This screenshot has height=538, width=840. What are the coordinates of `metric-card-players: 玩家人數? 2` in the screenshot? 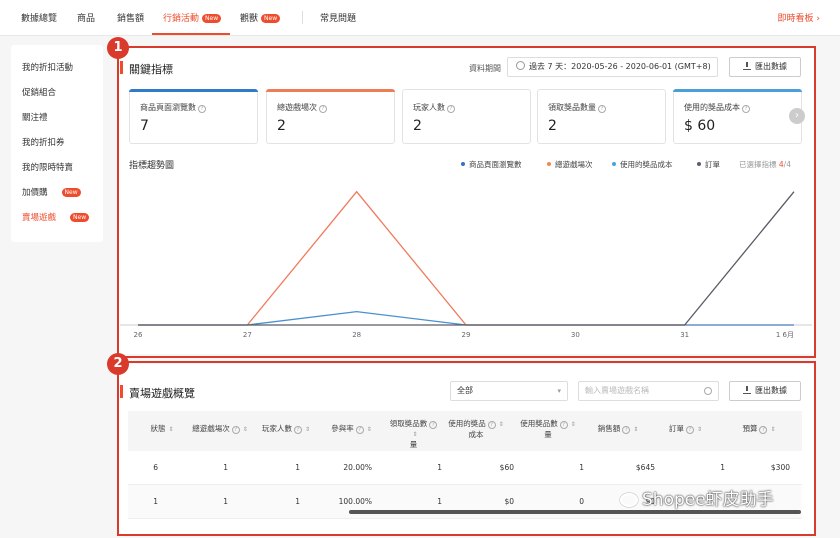 It's located at (466, 116).